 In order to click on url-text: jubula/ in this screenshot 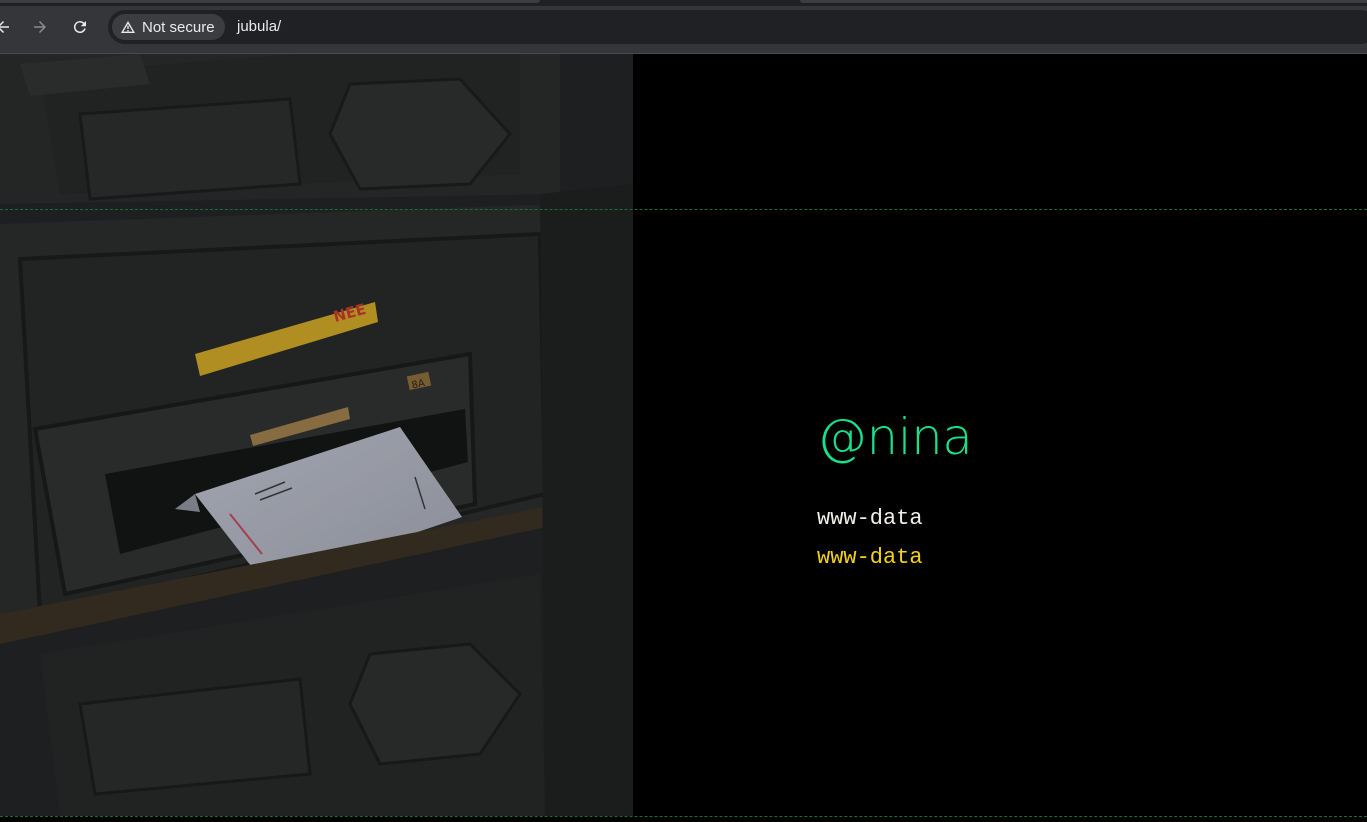, I will do `click(259, 27)`.